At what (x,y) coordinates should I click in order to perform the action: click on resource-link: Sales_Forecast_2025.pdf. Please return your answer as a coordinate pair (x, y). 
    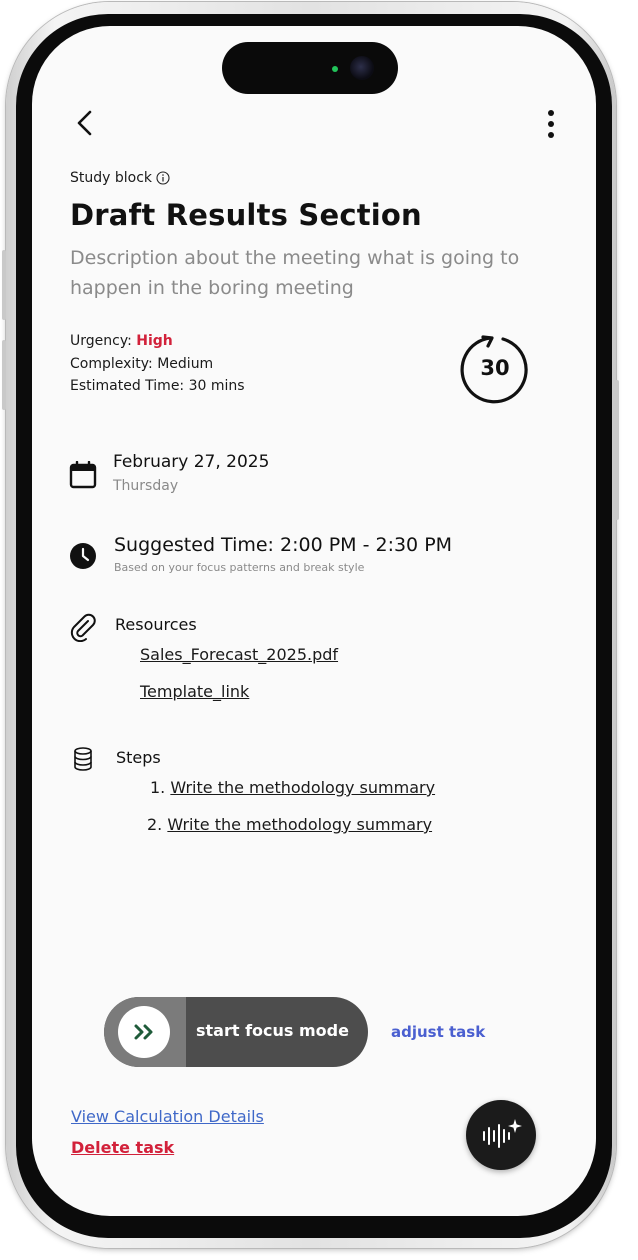
    Looking at the image, I should click on (239, 654).